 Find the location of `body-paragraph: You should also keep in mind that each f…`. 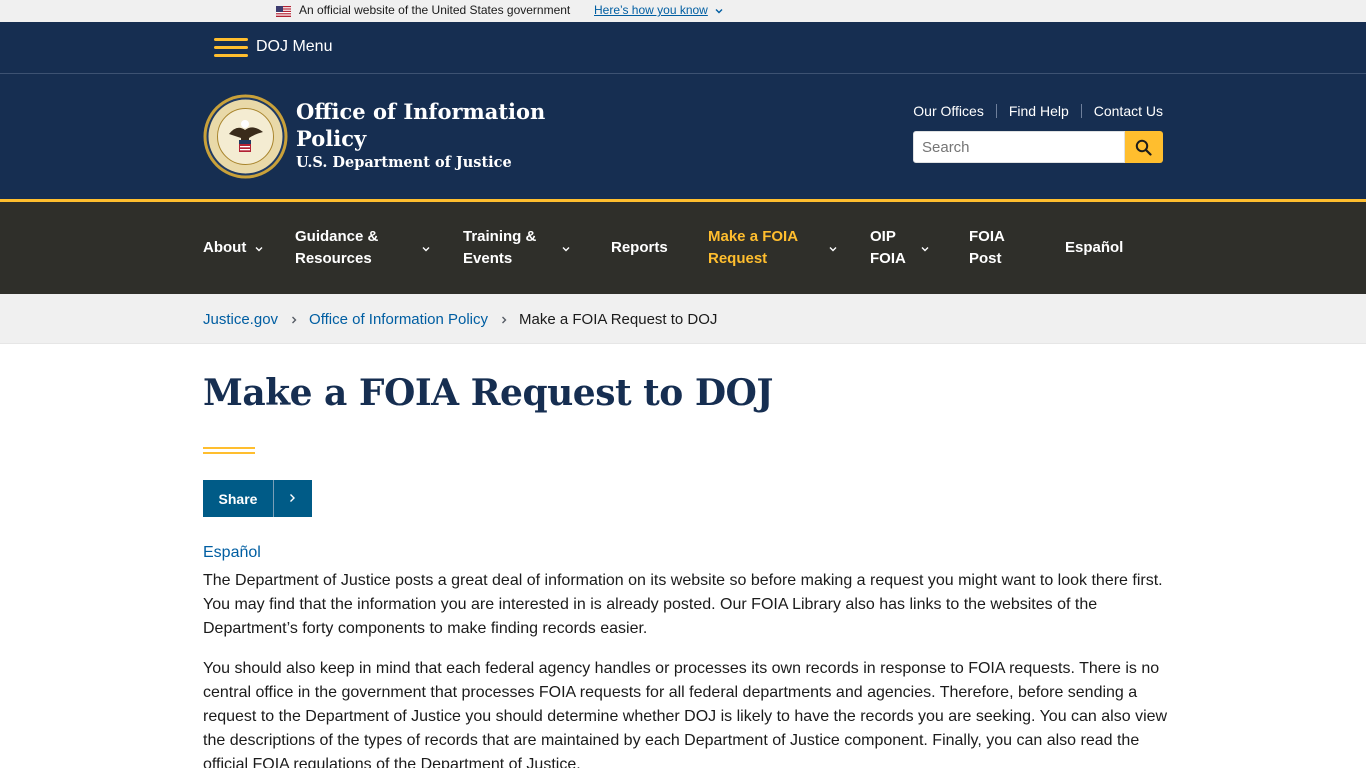

body-paragraph: You should also keep in mind that each f… is located at coordinates (685, 714).